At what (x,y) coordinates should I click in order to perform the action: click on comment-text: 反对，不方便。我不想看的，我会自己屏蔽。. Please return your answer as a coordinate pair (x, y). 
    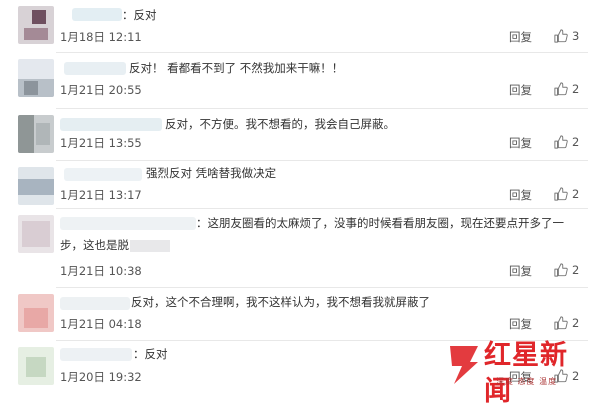
    Looking at the image, I should click on (280, 124).